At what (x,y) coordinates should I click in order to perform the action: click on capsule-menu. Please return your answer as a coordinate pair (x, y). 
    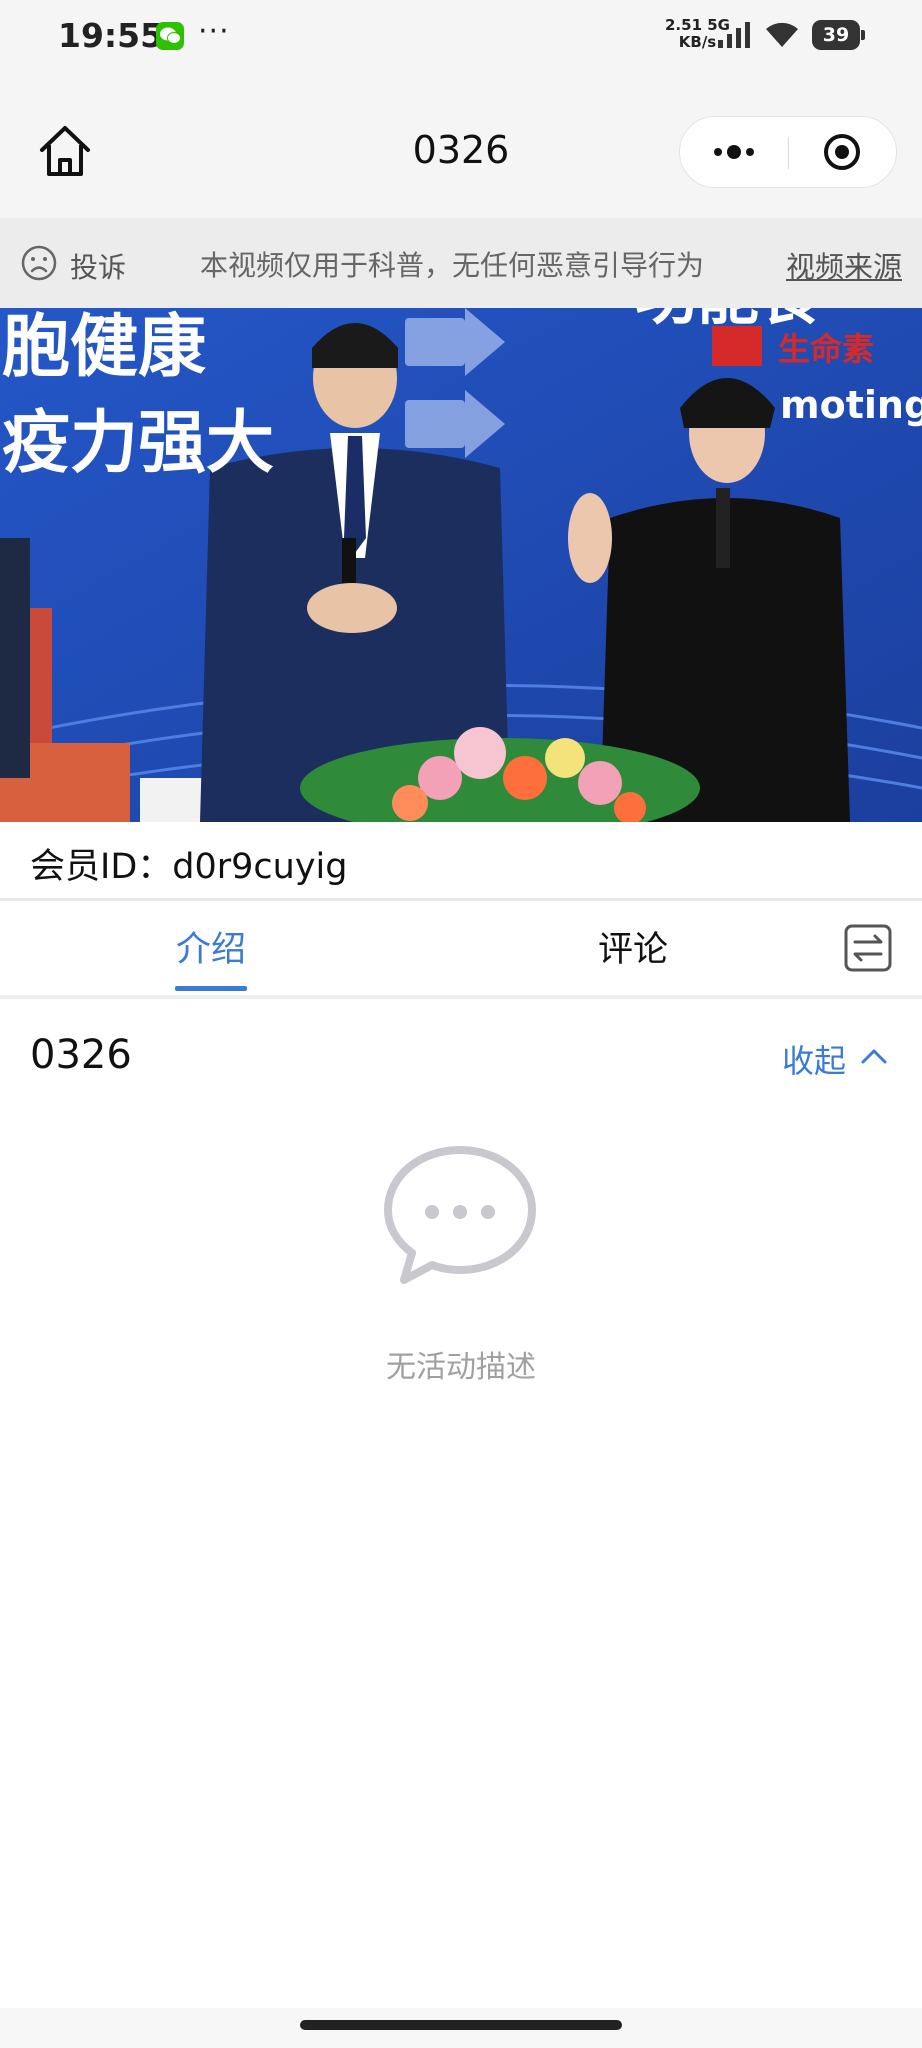
    Looking at the image, I should click on (788, 152).